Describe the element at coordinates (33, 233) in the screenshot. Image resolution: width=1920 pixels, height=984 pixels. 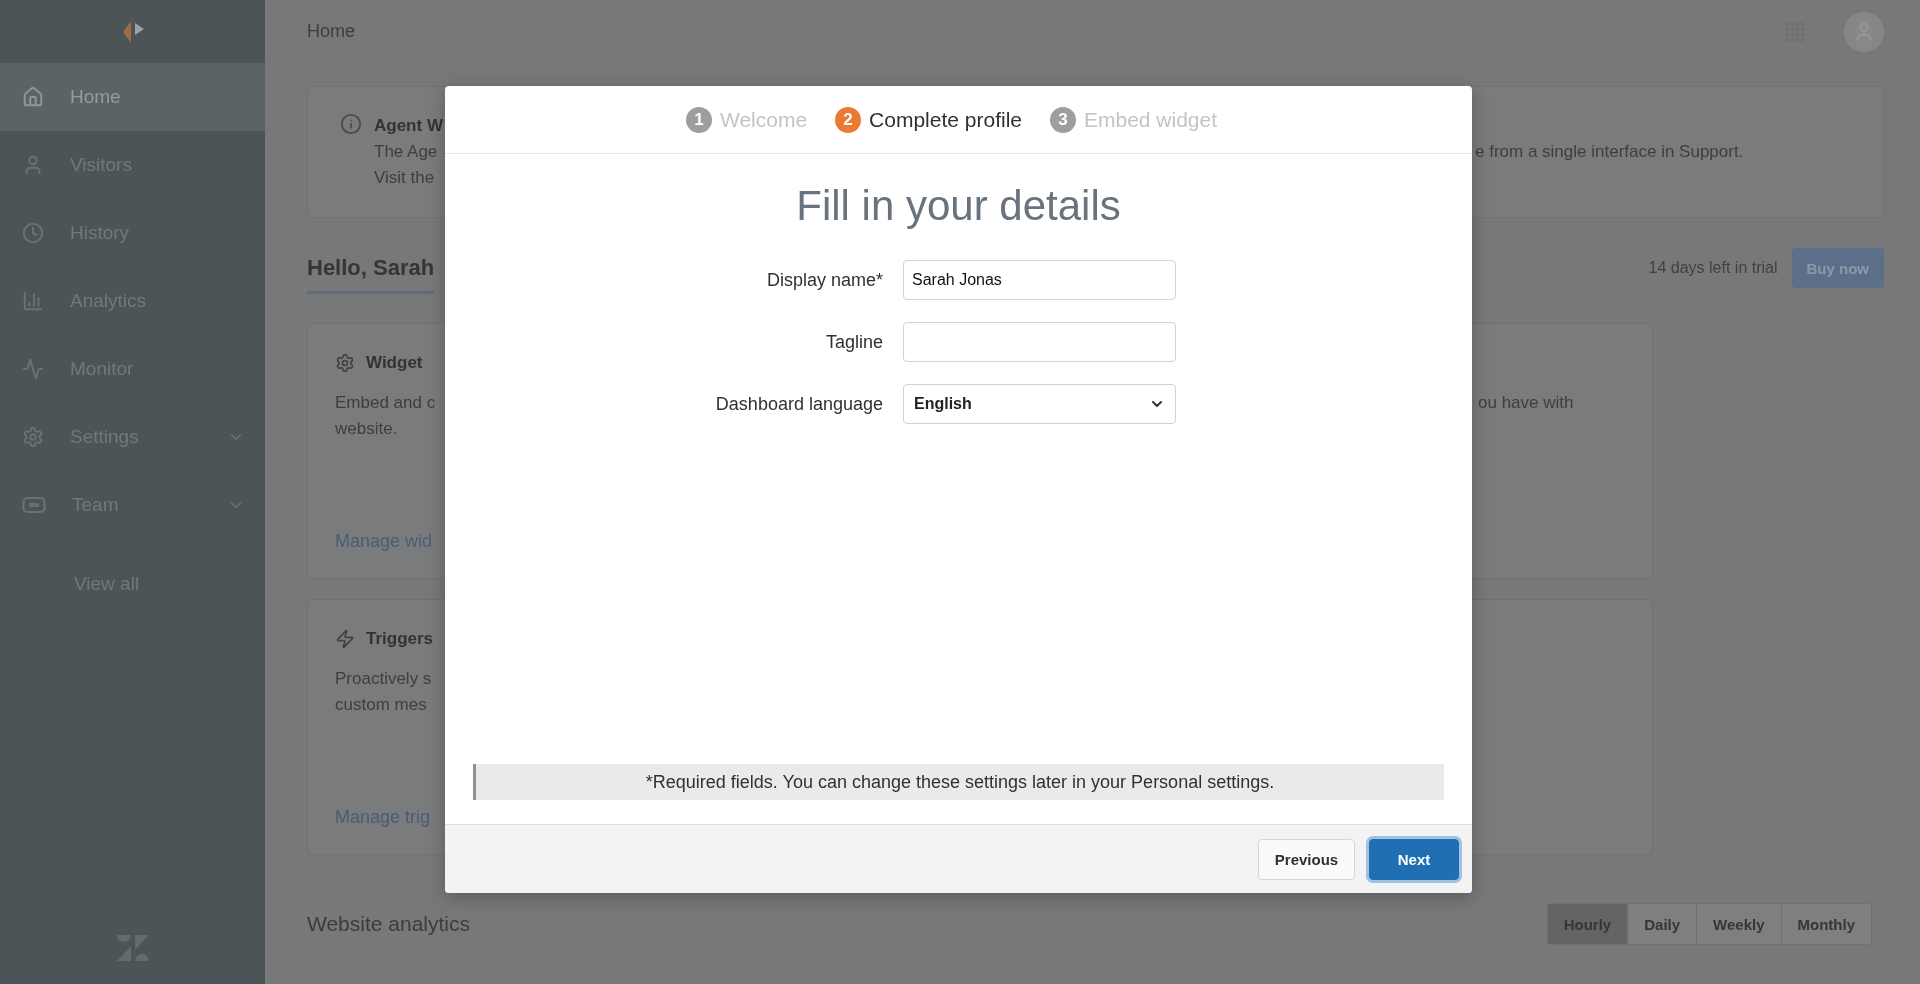
I see `clock-icon` at that location.